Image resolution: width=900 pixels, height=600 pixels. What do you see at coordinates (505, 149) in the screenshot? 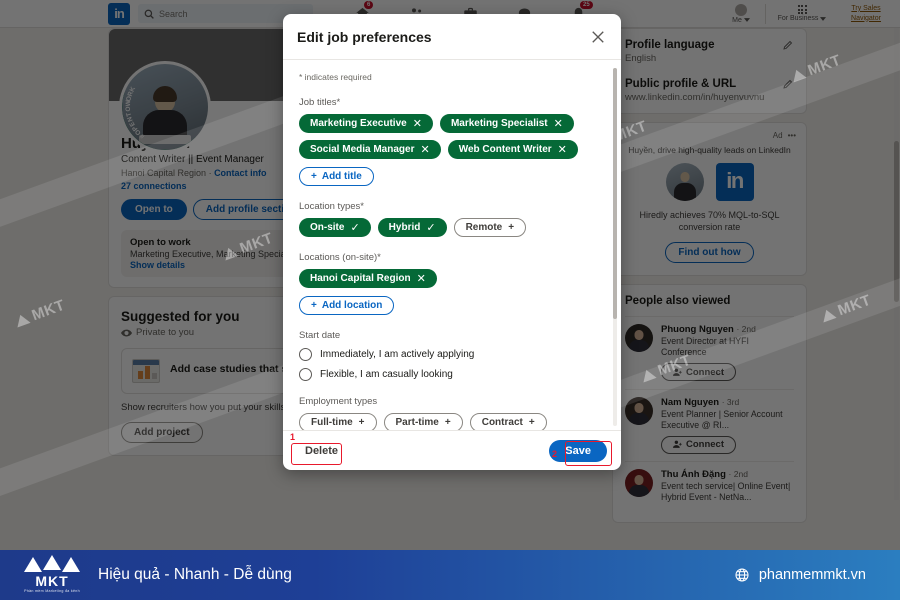
I see `chip-label: Web Content Writer` at bounding box center [505, 149].